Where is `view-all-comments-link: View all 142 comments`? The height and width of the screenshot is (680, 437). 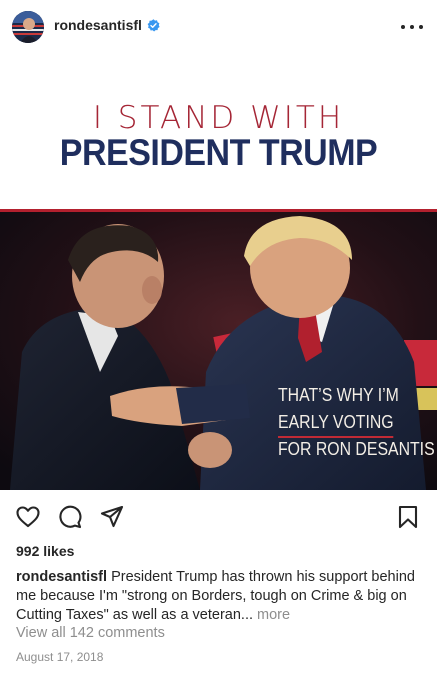
view-all-comments-link: View all 142 comments is located at coordinates (90, 633).